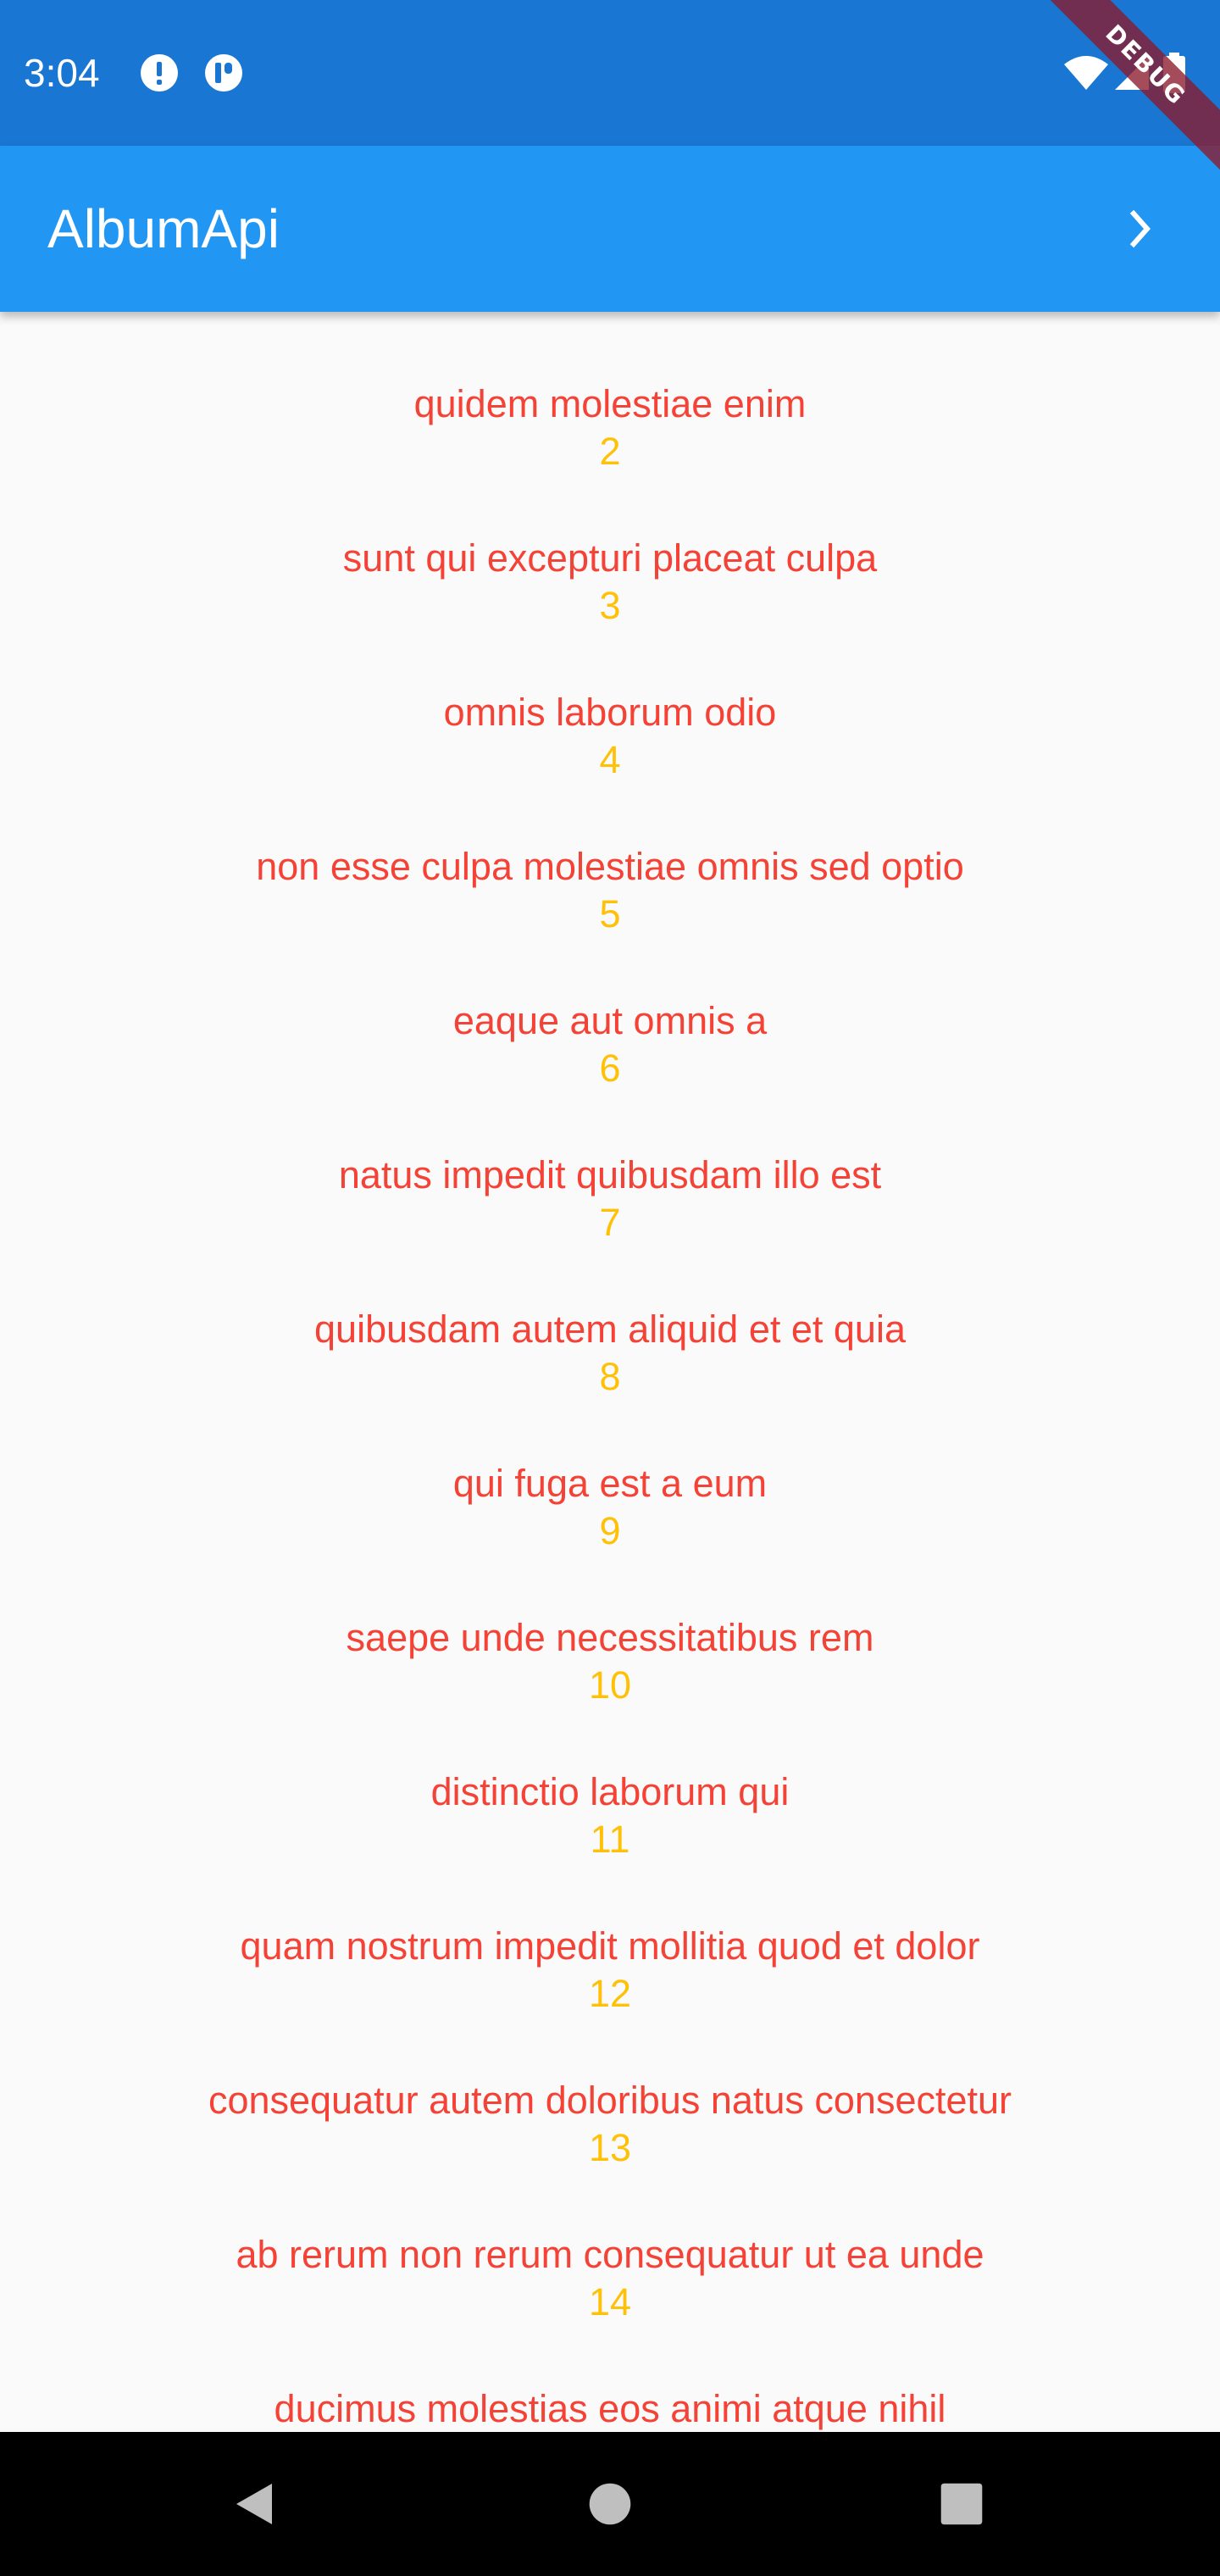 This screenshot has width=1220, height=2576. I want to click on album-id: 7, so click(610, 1222).